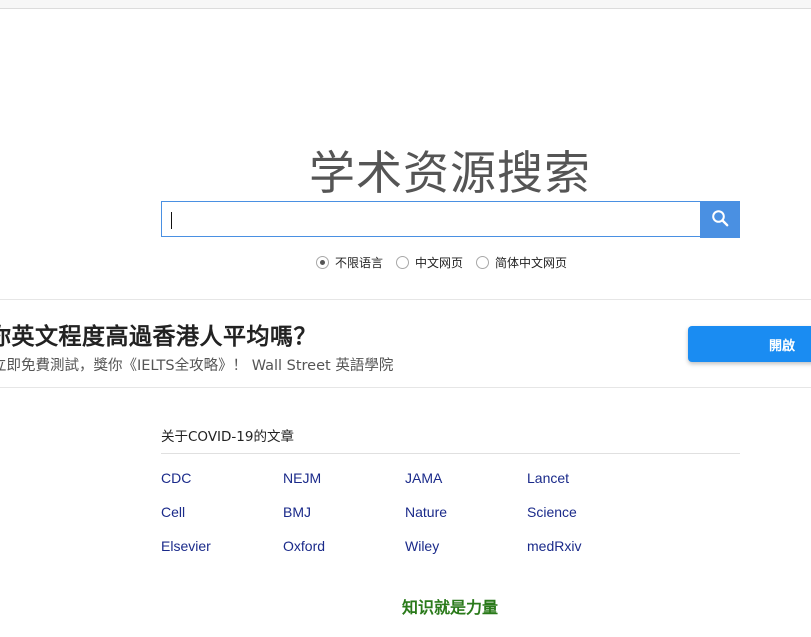  I want to click on search-button, so click(720, 219).